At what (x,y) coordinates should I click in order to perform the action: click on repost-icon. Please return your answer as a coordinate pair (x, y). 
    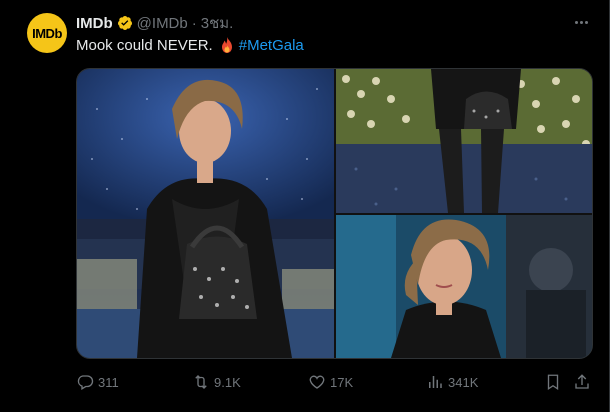
    Looking at the image, I should click on (201, 382).